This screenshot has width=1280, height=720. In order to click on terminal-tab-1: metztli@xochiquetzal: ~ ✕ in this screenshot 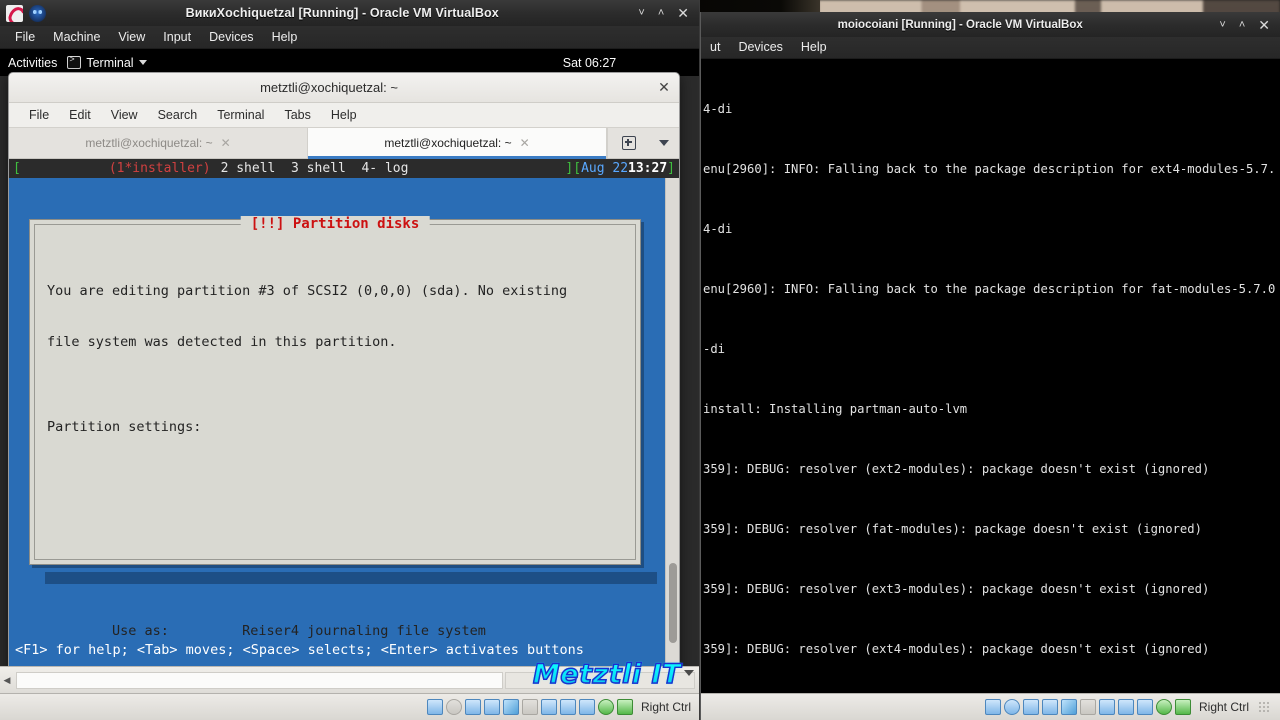, I will do `click(158, 143)`.